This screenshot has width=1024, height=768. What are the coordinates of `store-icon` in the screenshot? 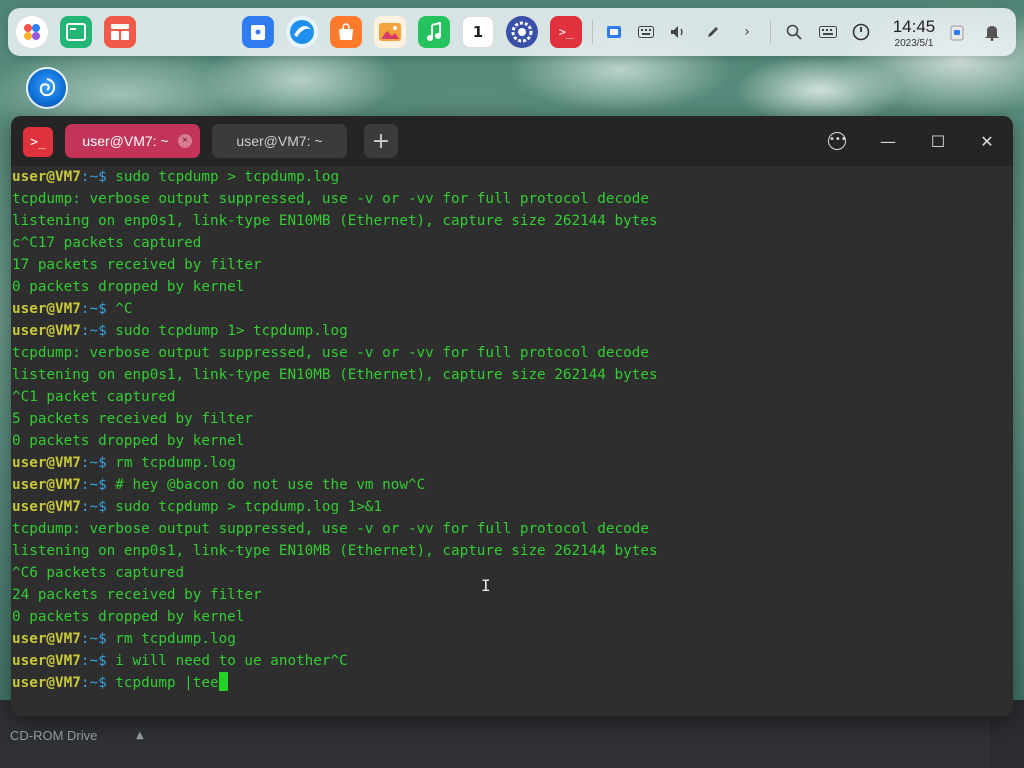 It's located at (346, 32).